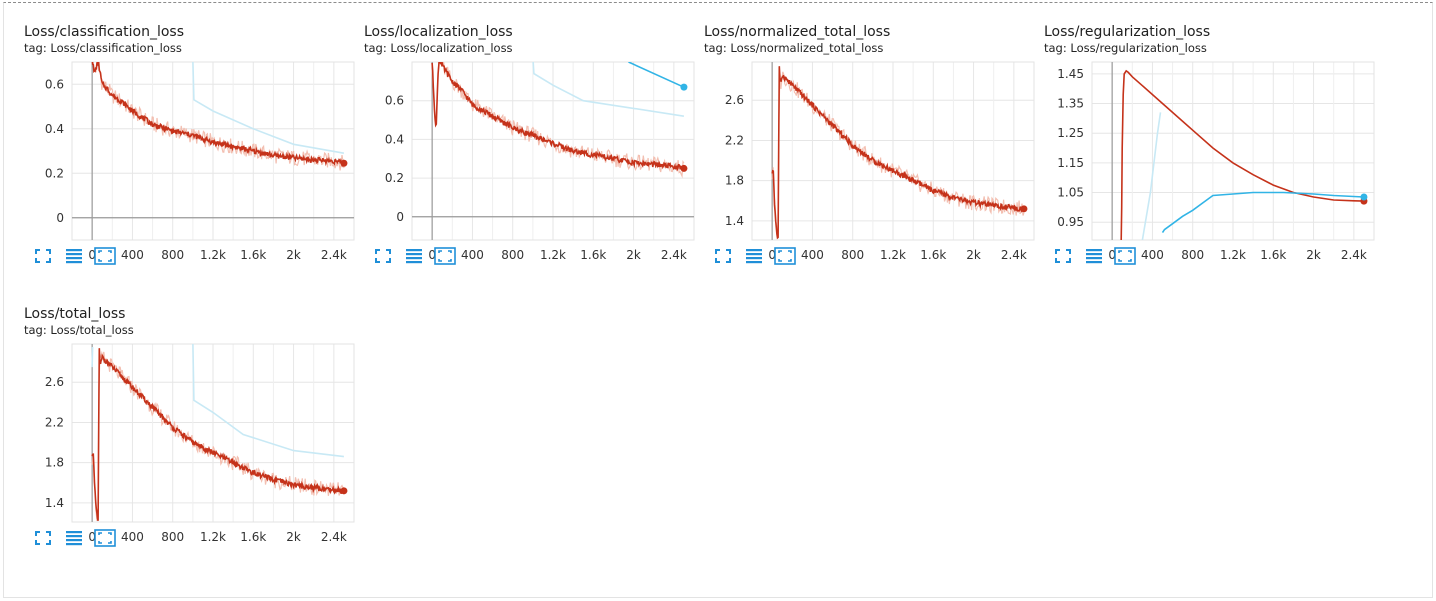 The height and width of the screenshot is (601, 1436). What do you see at coordinates (104, 32) in the screenshot?
I see `chart-title: Loss/classification_loss` at bounding box center [104, 32].